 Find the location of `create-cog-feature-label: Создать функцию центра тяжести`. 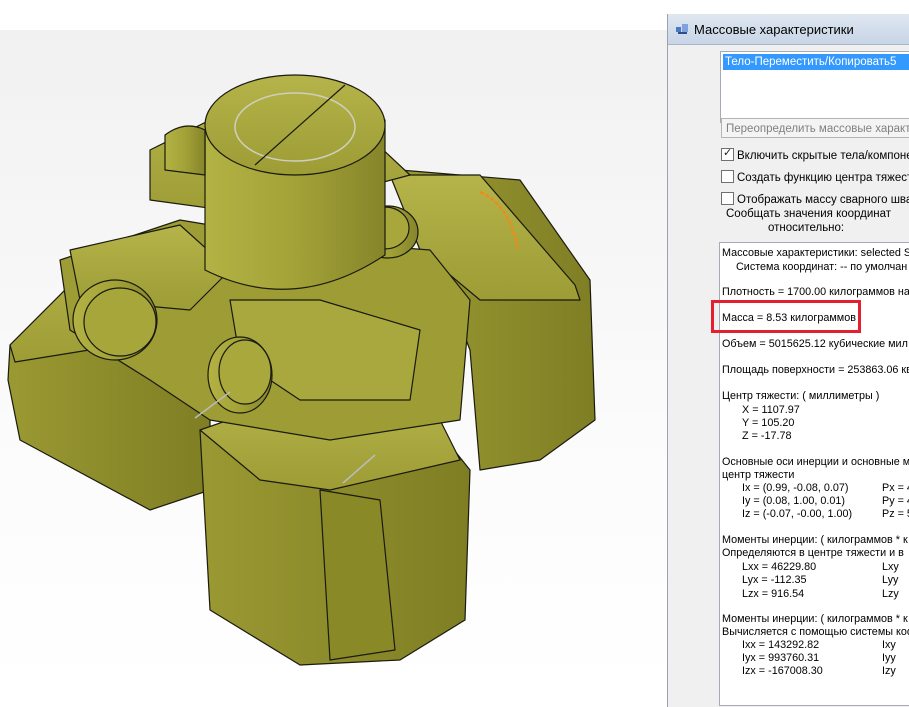

create-cog-feature-label: Создать функцию центра тяжести is located at coordinates (823, 178).